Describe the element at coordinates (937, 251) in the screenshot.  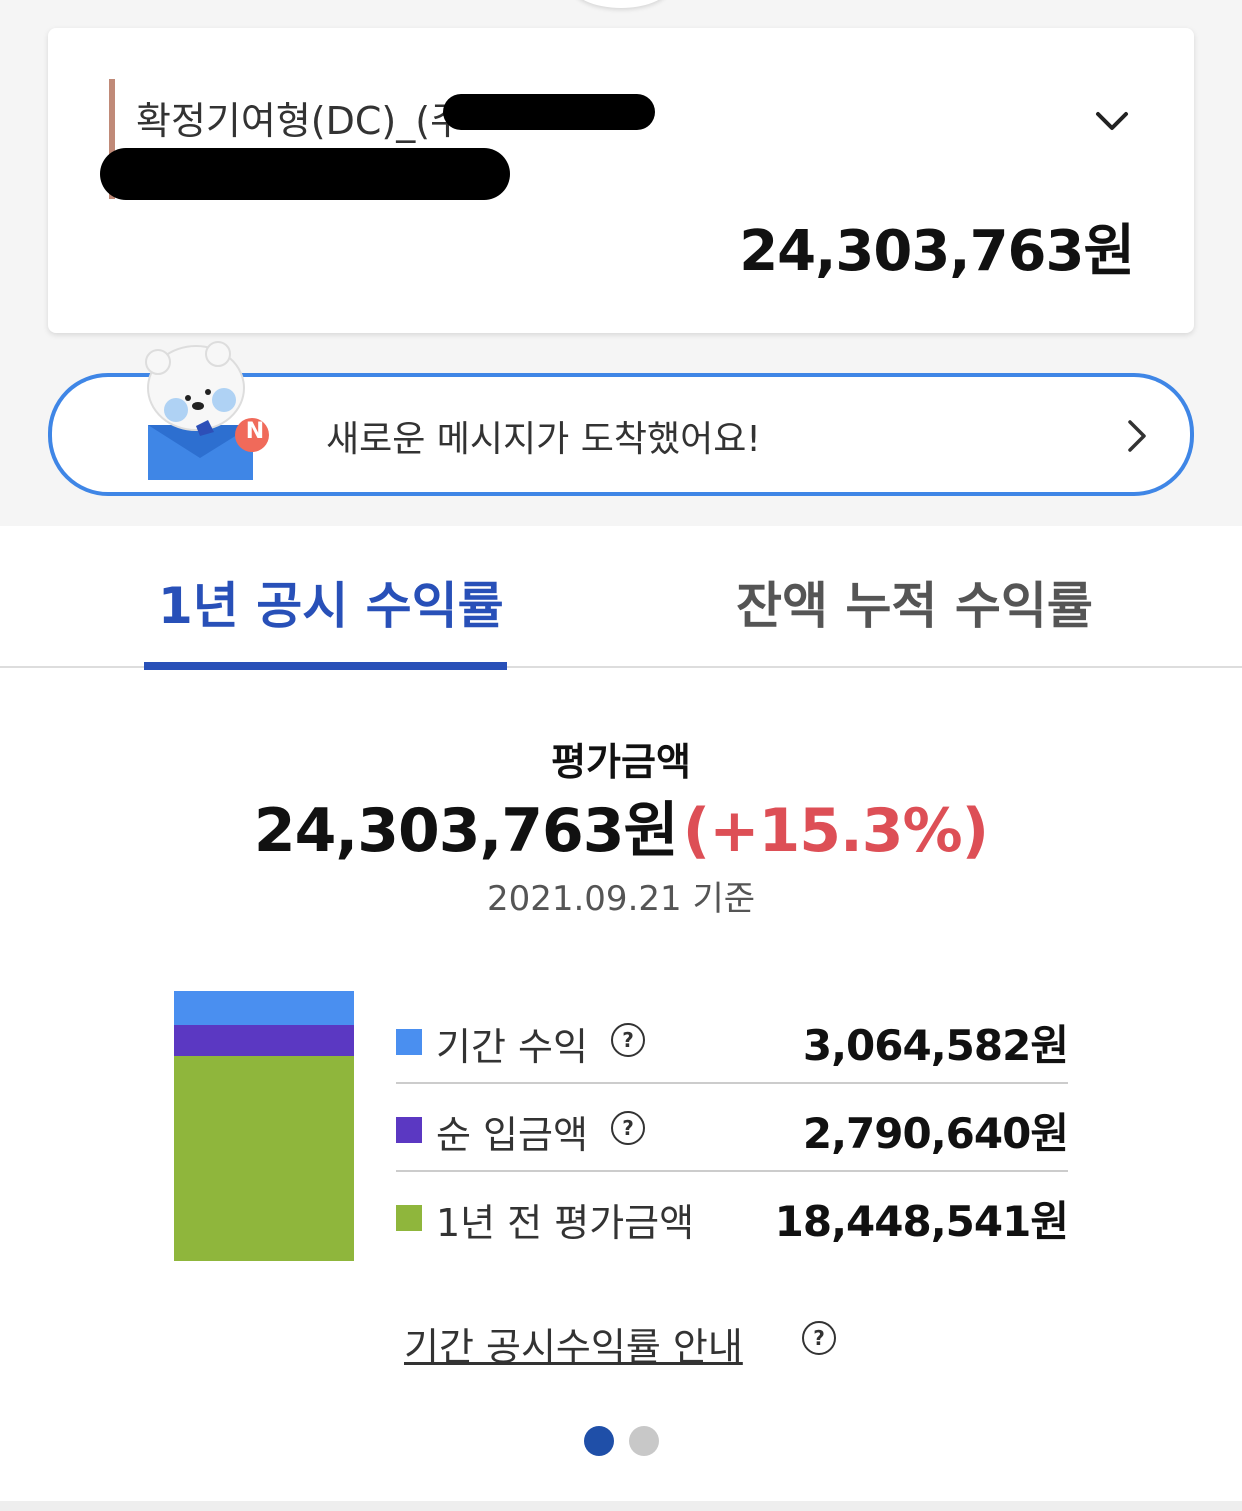
I see `account-balance: 24,303,763원` at that location.